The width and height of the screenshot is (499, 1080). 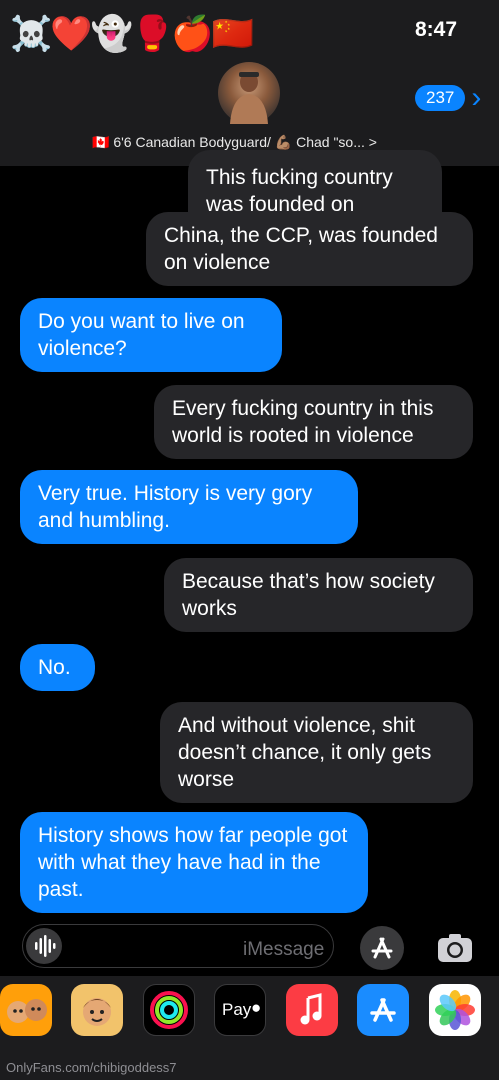 I want to click on chevron-back-icon: ›, so click(x=476, y=97).